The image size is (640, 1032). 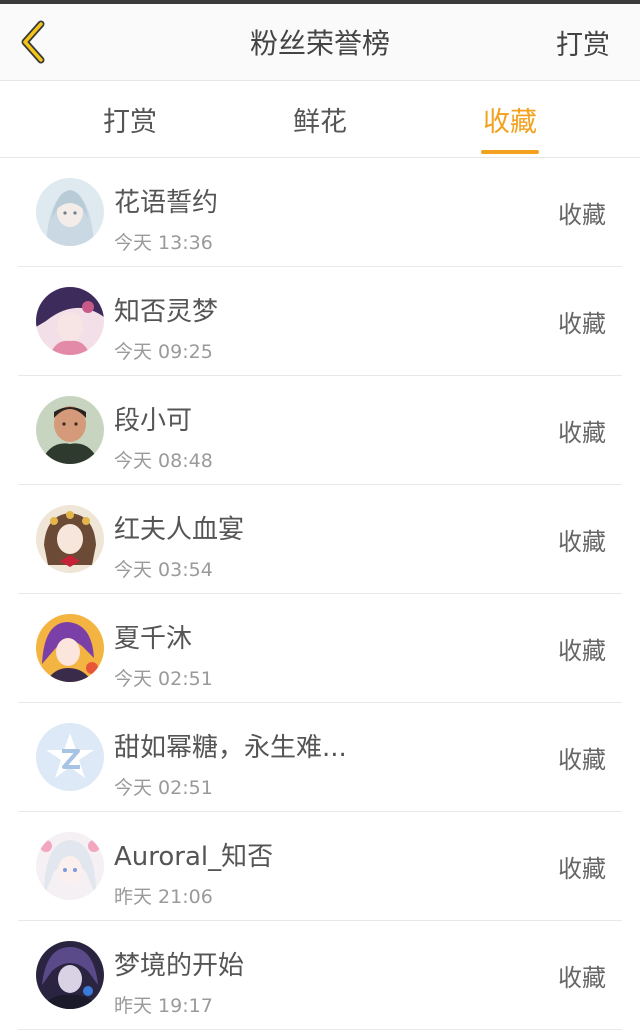 I want to click on back-button, so click(x=34, y=42).